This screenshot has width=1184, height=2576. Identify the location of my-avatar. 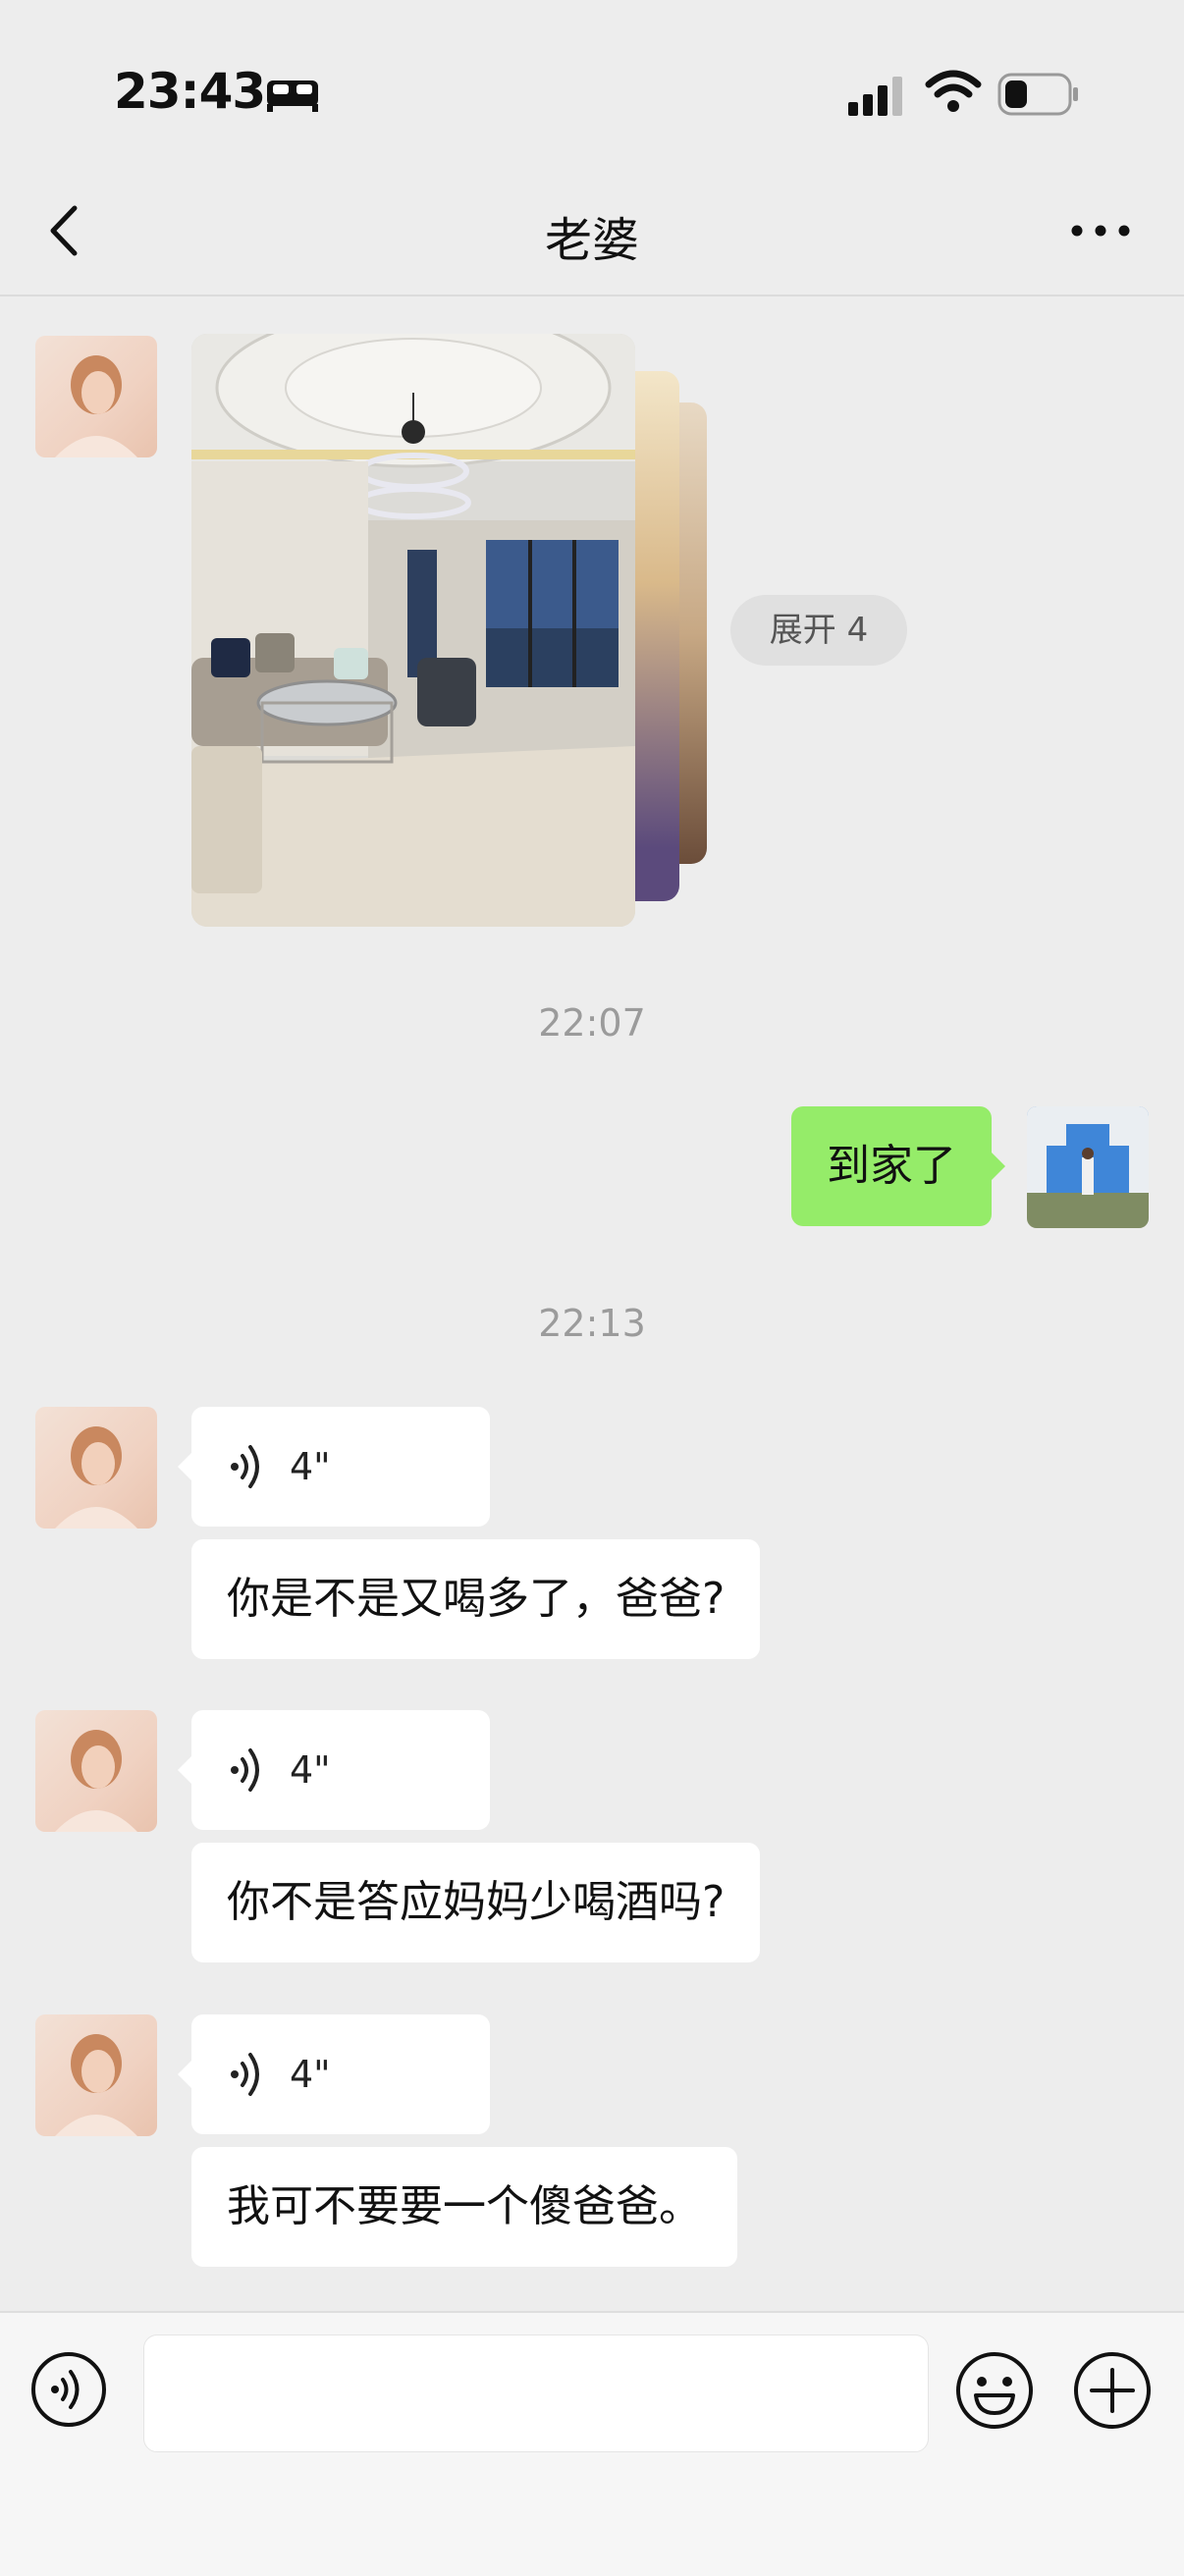
(1088, 1167).